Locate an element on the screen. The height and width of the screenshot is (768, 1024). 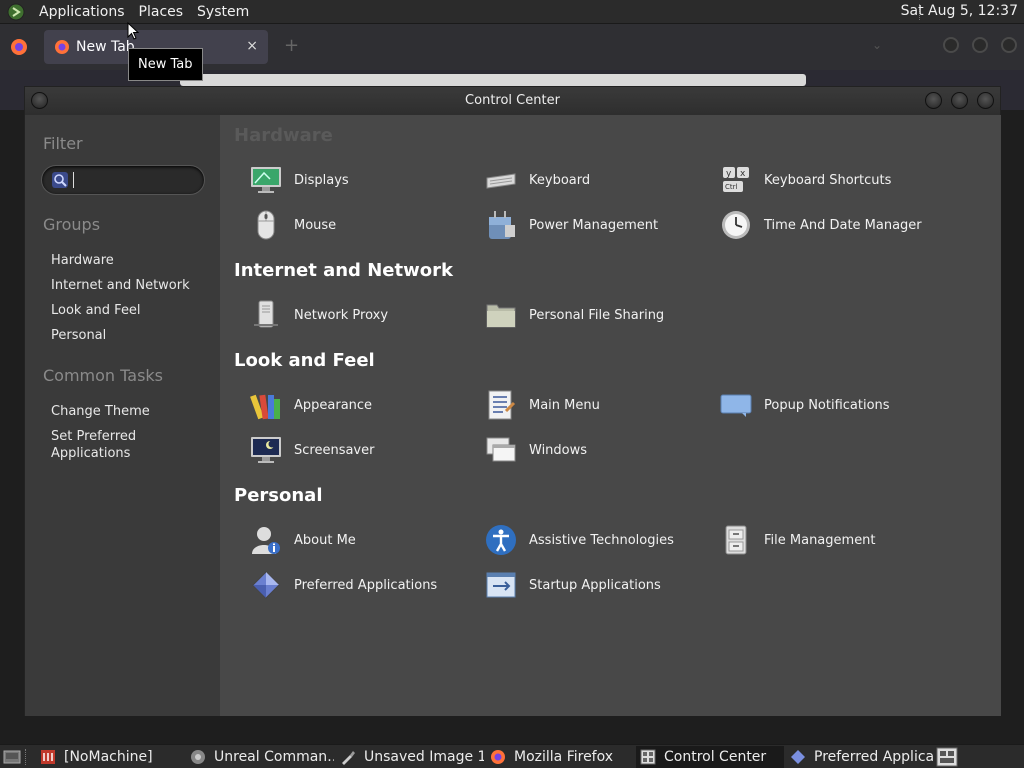
item-file-management: File Management is located at coordinates (797, 540).